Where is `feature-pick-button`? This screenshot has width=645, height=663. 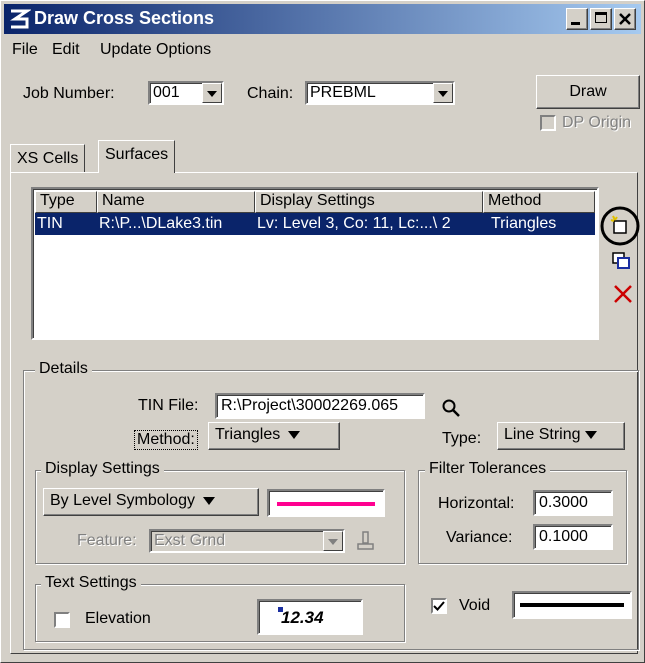
feature-pick-button is located at coordinates (366, 541).